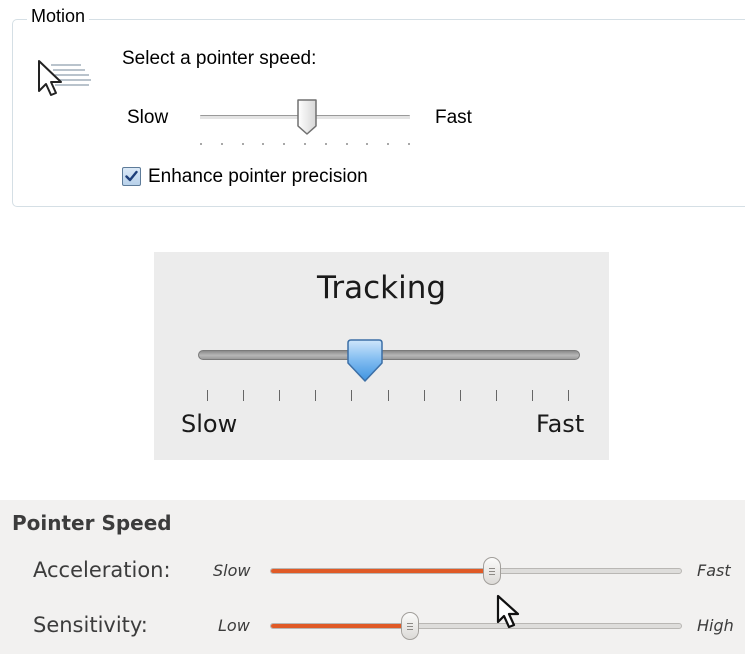 The height and width of the screenshot is (654, 745). What do you see at coordinates (234, 625) in the screenshot?
I see `sensitivity-min-label: Low` at bounding box center [234, 625].